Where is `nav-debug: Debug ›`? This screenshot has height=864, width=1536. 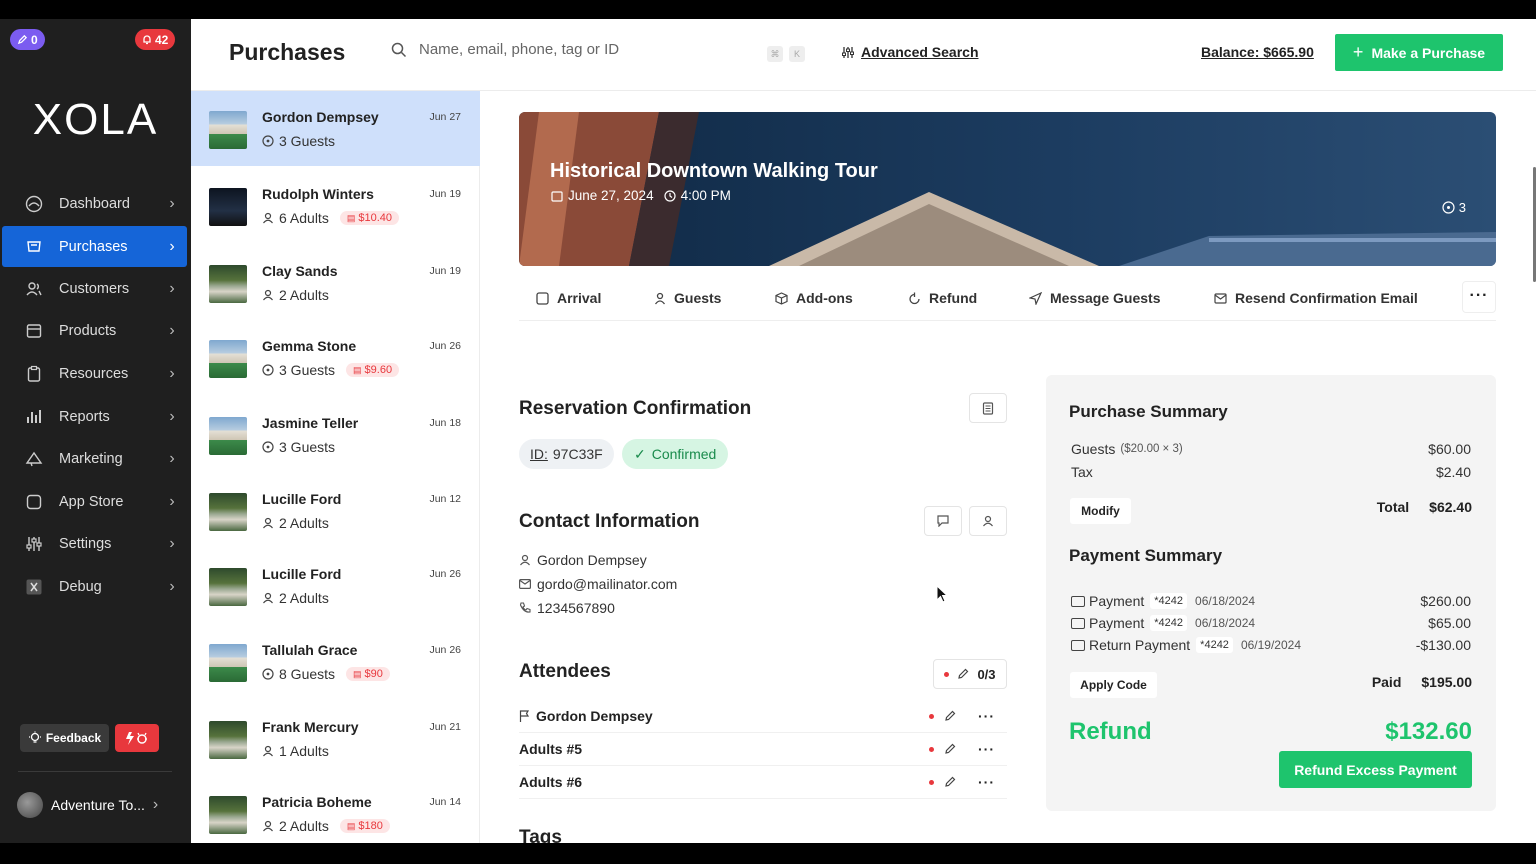 nav-debug: Debug › is located at coordinates (94, 586).